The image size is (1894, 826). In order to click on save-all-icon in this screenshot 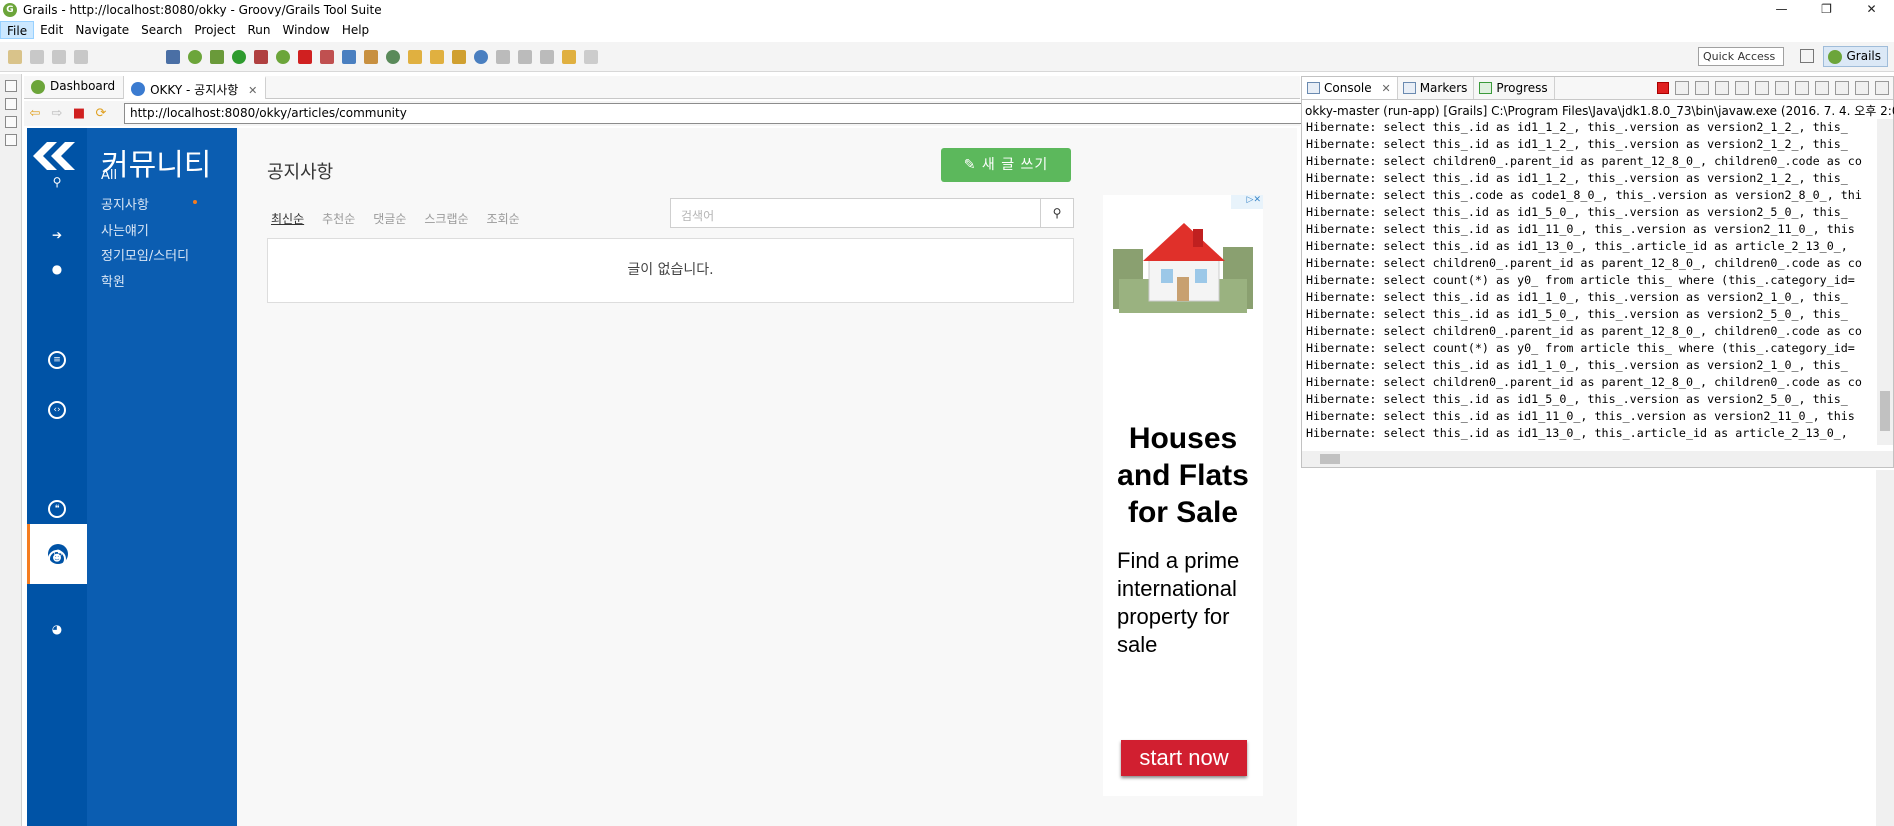, I will do `click(59, 56)`.